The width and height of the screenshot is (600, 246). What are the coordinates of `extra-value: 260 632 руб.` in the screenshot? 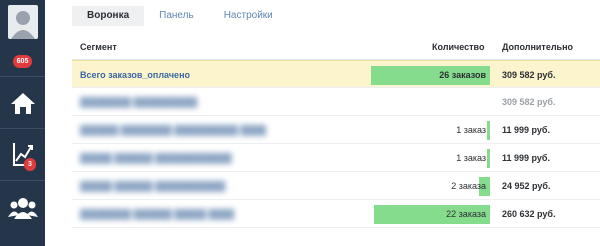 It's located at (529, 214).